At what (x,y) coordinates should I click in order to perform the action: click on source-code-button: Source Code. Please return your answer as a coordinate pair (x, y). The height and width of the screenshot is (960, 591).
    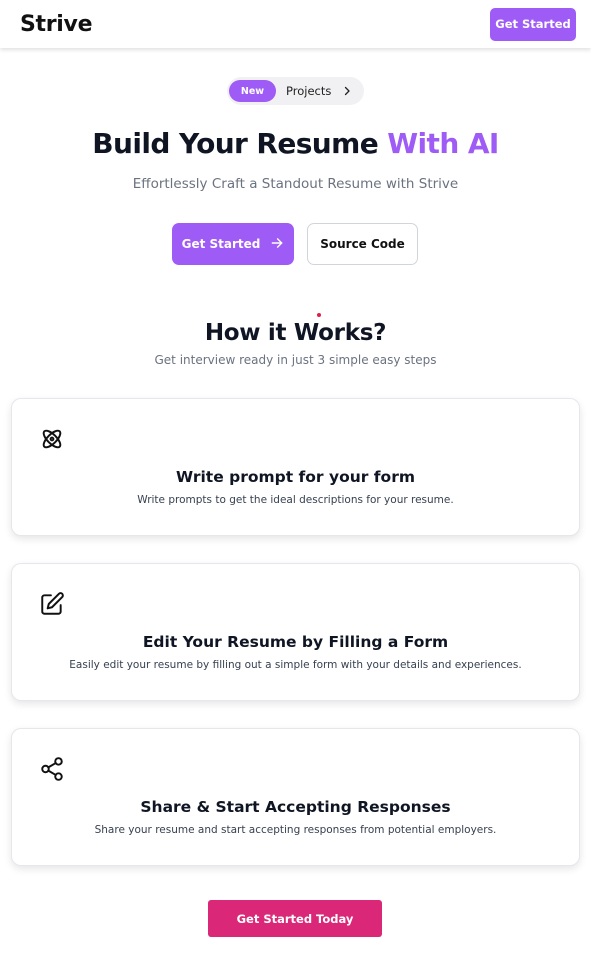
    Looking at the image, I should click on (362, 244).